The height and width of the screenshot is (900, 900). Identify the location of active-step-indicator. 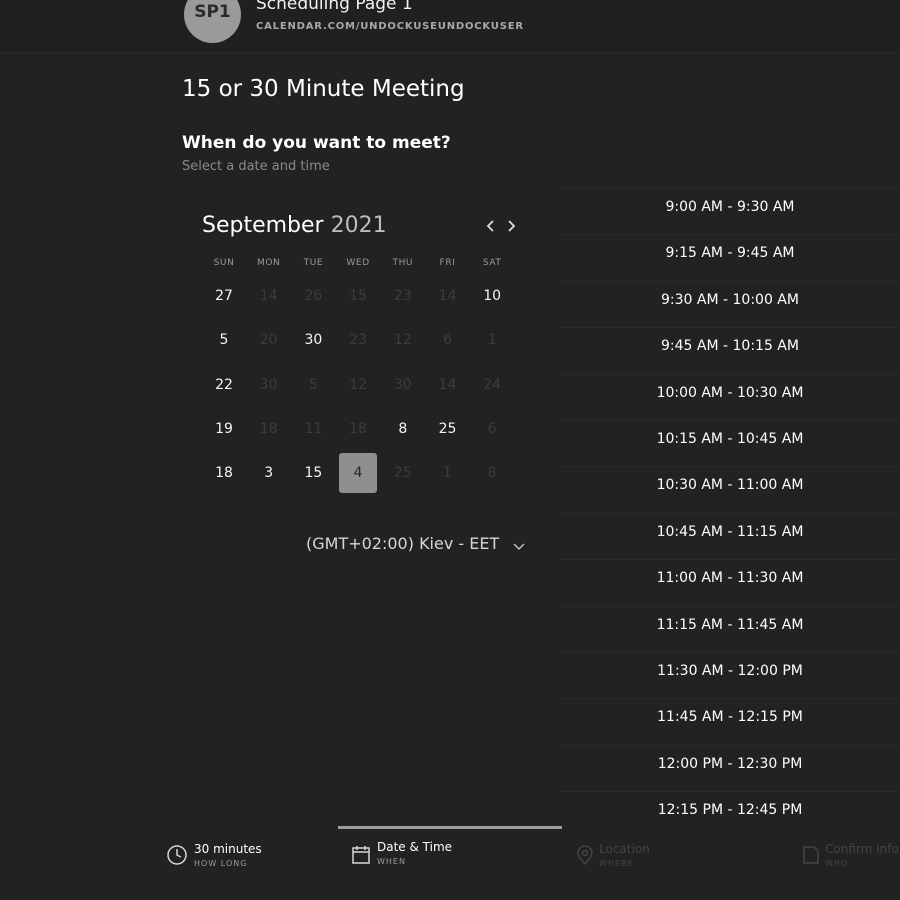
(450, 827).